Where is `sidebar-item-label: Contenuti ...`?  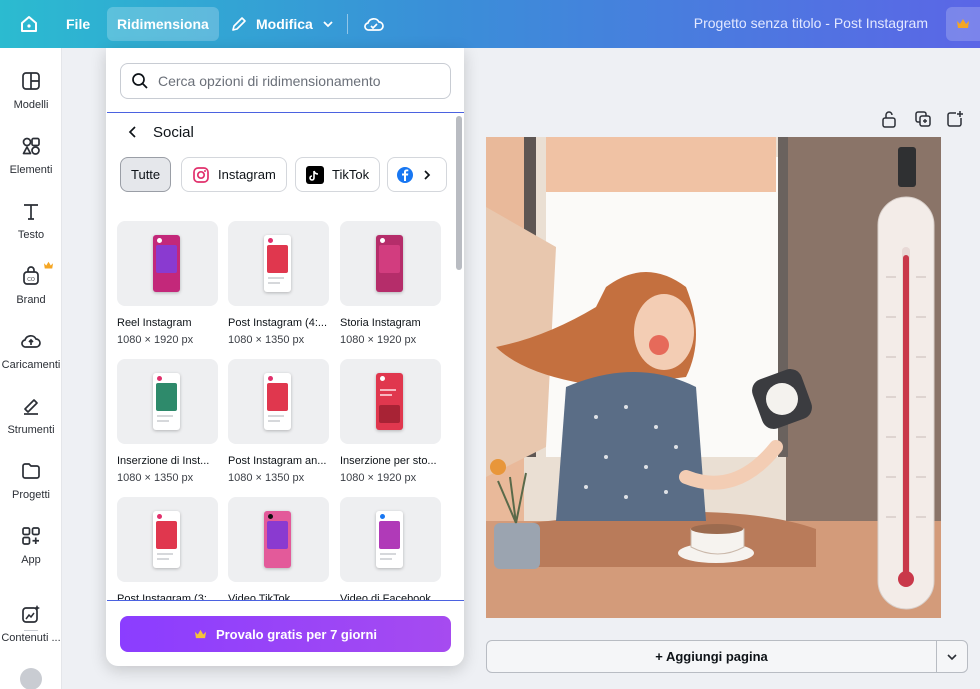
sidebar-item-label: Contenuti ... is located at coordinates (31, 638).